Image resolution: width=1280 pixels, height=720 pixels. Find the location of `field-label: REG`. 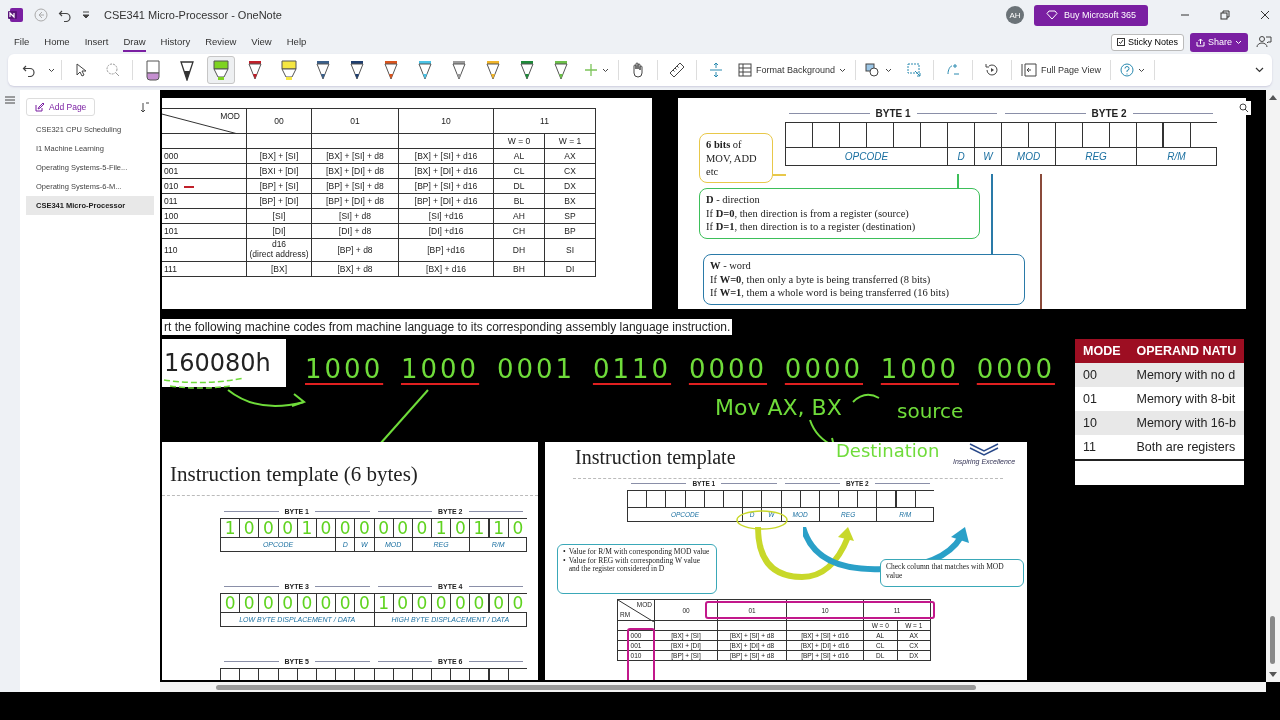

field-label: REG is located at coordinates (1095, 157).